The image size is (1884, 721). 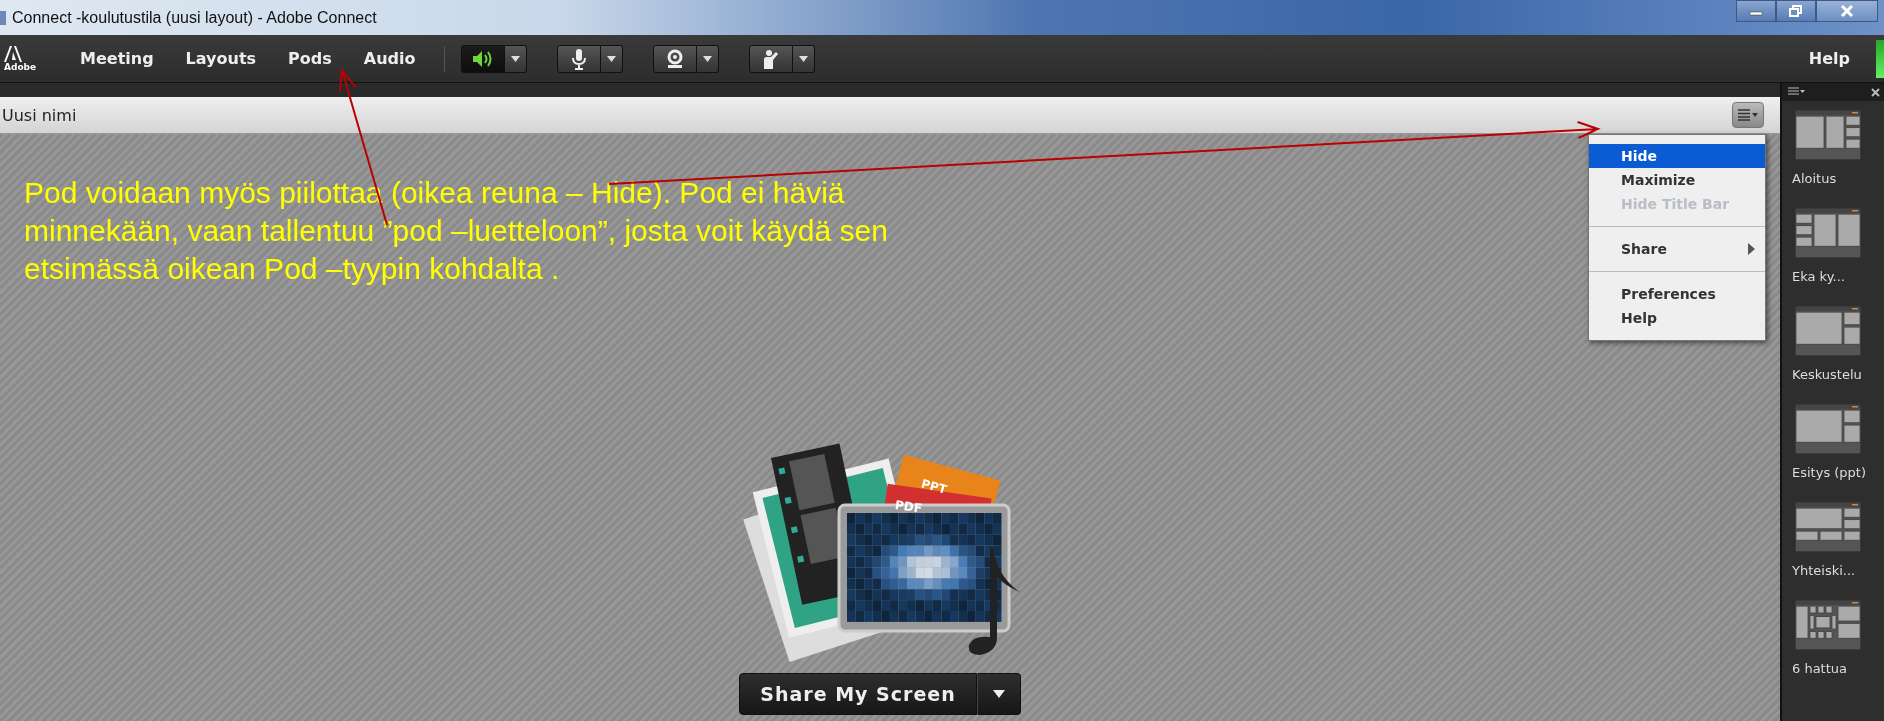 What do you see at coordinates (1677, 249) in the screenshot?
I see `menu-item: Share` at bounding box center [1677, 249].